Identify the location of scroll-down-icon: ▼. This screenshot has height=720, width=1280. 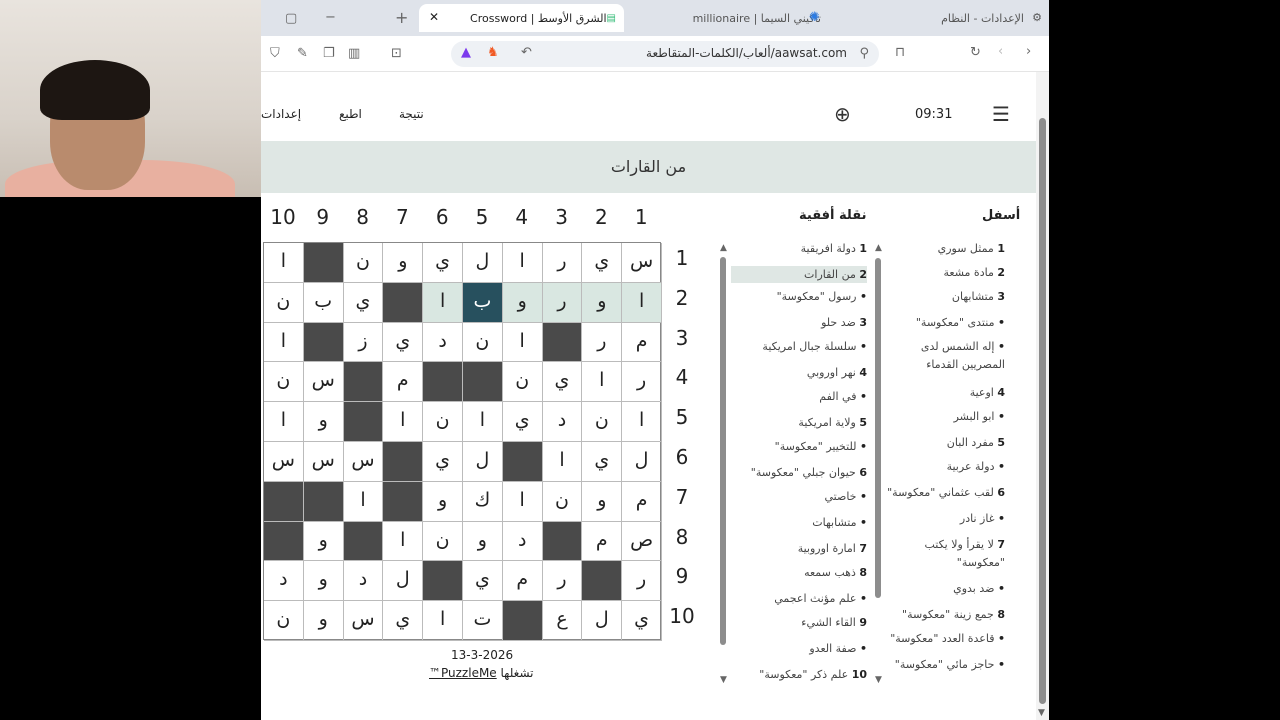
(1041, 713).